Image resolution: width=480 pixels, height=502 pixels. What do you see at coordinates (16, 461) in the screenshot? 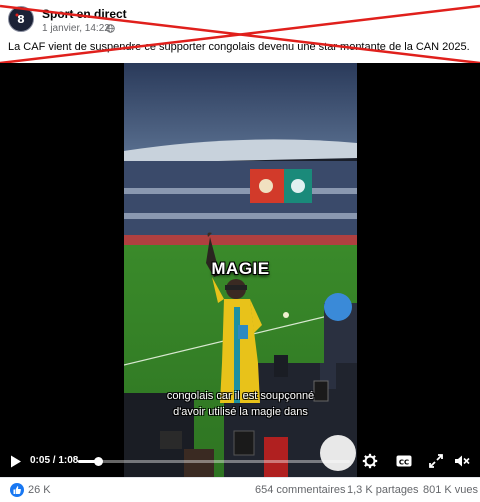
I see `play-icon` at bounding box center [16, 461].